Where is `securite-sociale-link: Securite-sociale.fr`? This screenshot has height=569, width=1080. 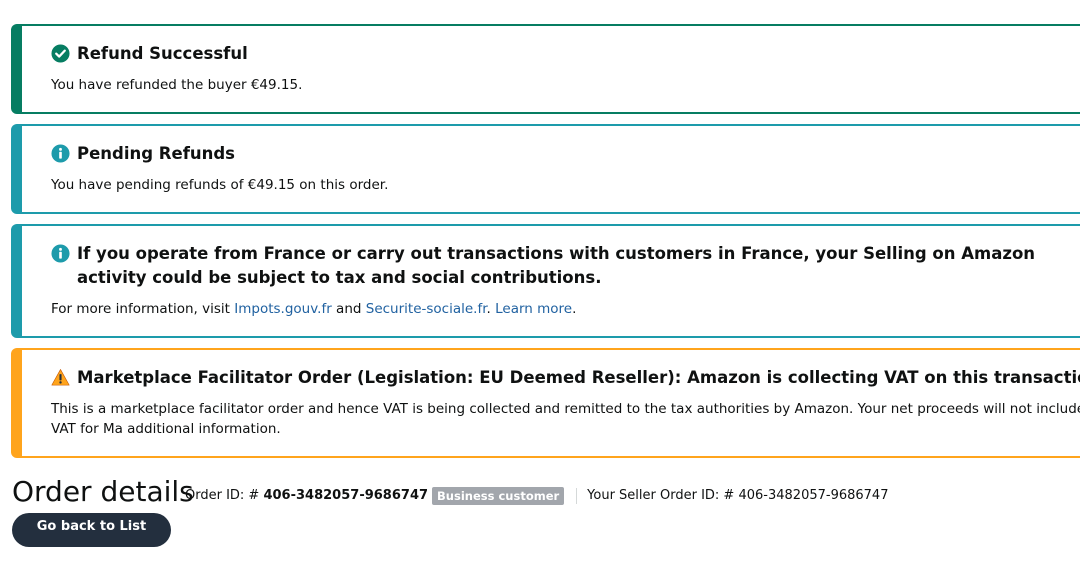
securite-sociale-link: Securite-sociale.fr is located at coordinates (426, 309).